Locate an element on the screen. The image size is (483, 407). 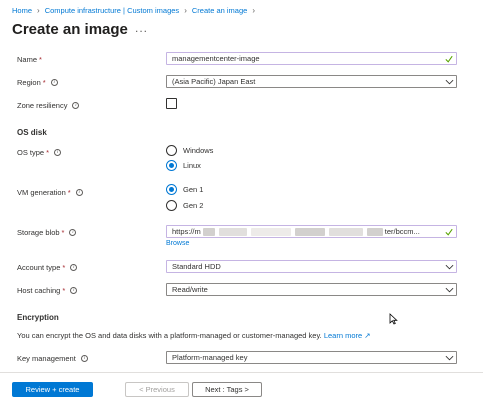
name-input: managementcenter-image is located at coordinates (311, 58).